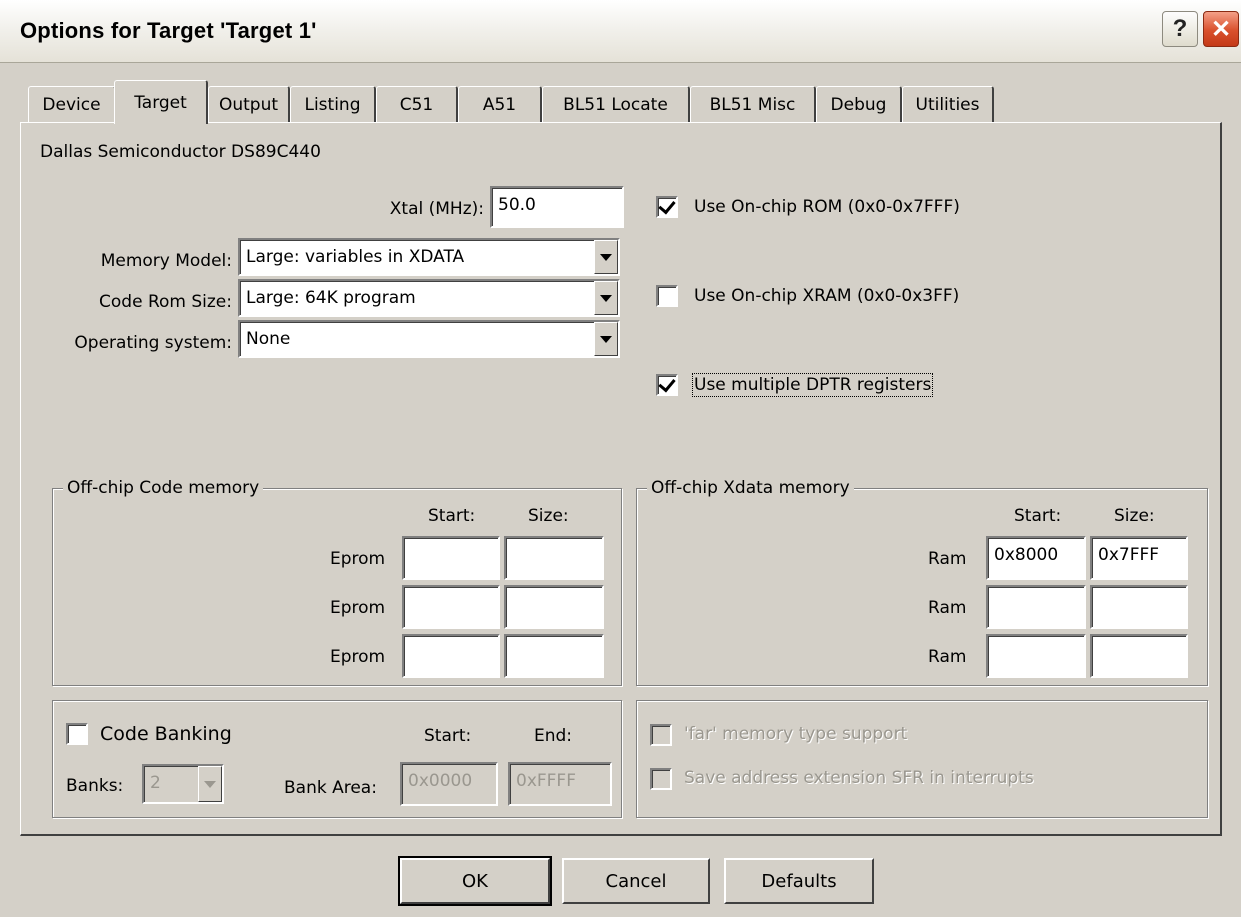 The image size is (1241, 917). What do you see at coordinates (429, 339) in the screenshot?
I see `operating-system-select: None` at bounding box center [429, 339].